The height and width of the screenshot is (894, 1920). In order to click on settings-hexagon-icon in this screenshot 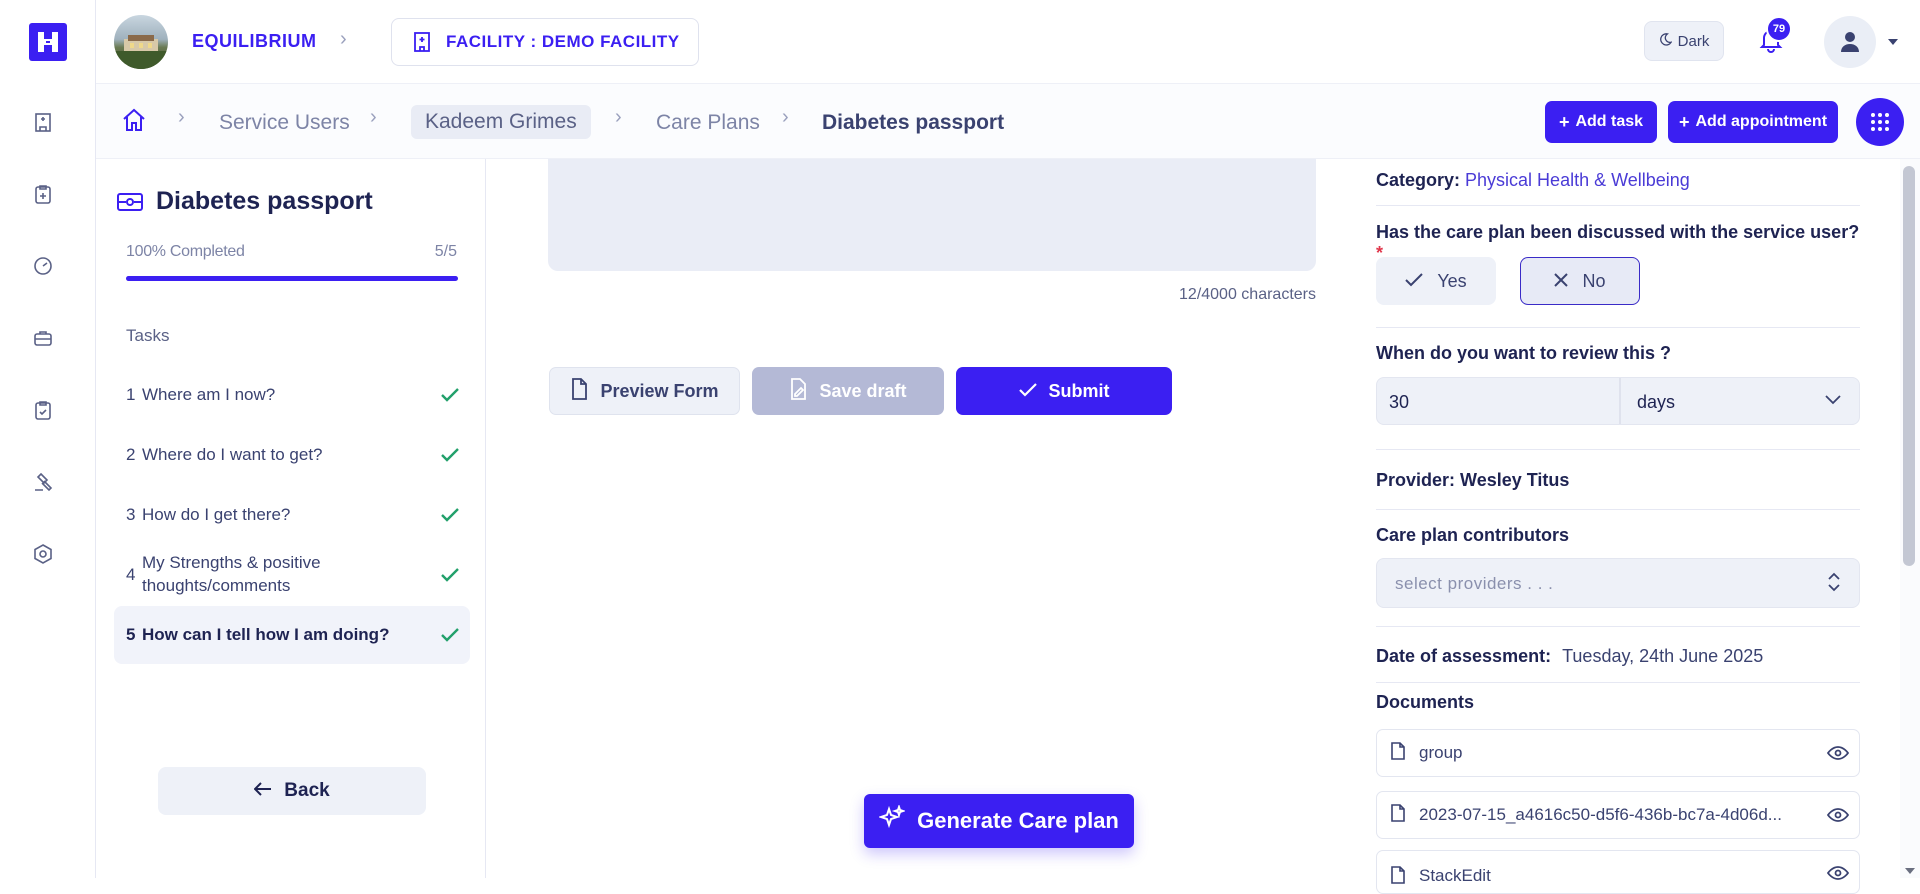, I will do `click(43, 554)`.